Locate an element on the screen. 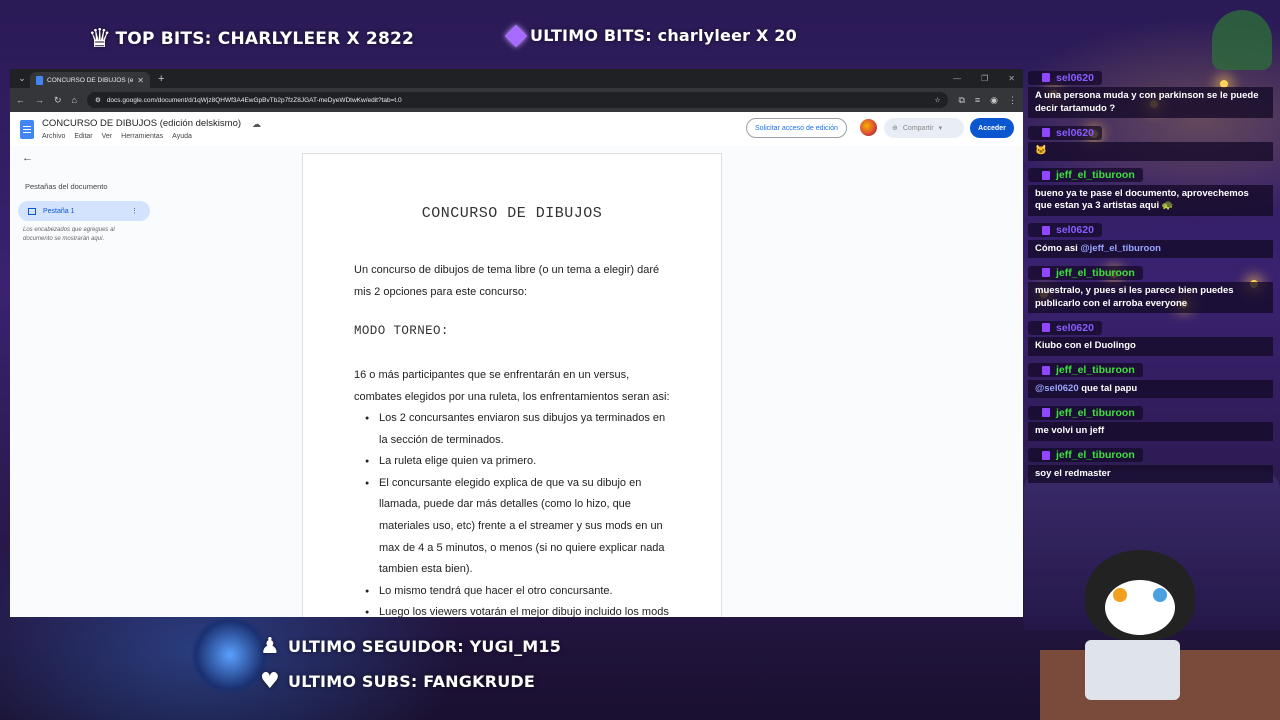  heart-icon: ♥ is located at coordinates (270, 681).